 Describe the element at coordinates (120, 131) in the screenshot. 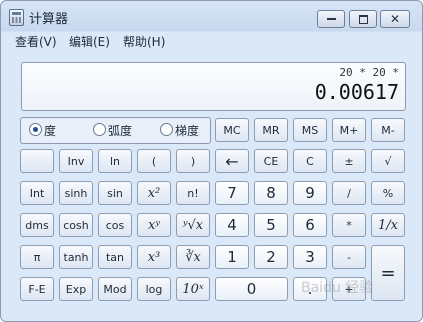

I see `radio-radians-label: 弧度` at that location.